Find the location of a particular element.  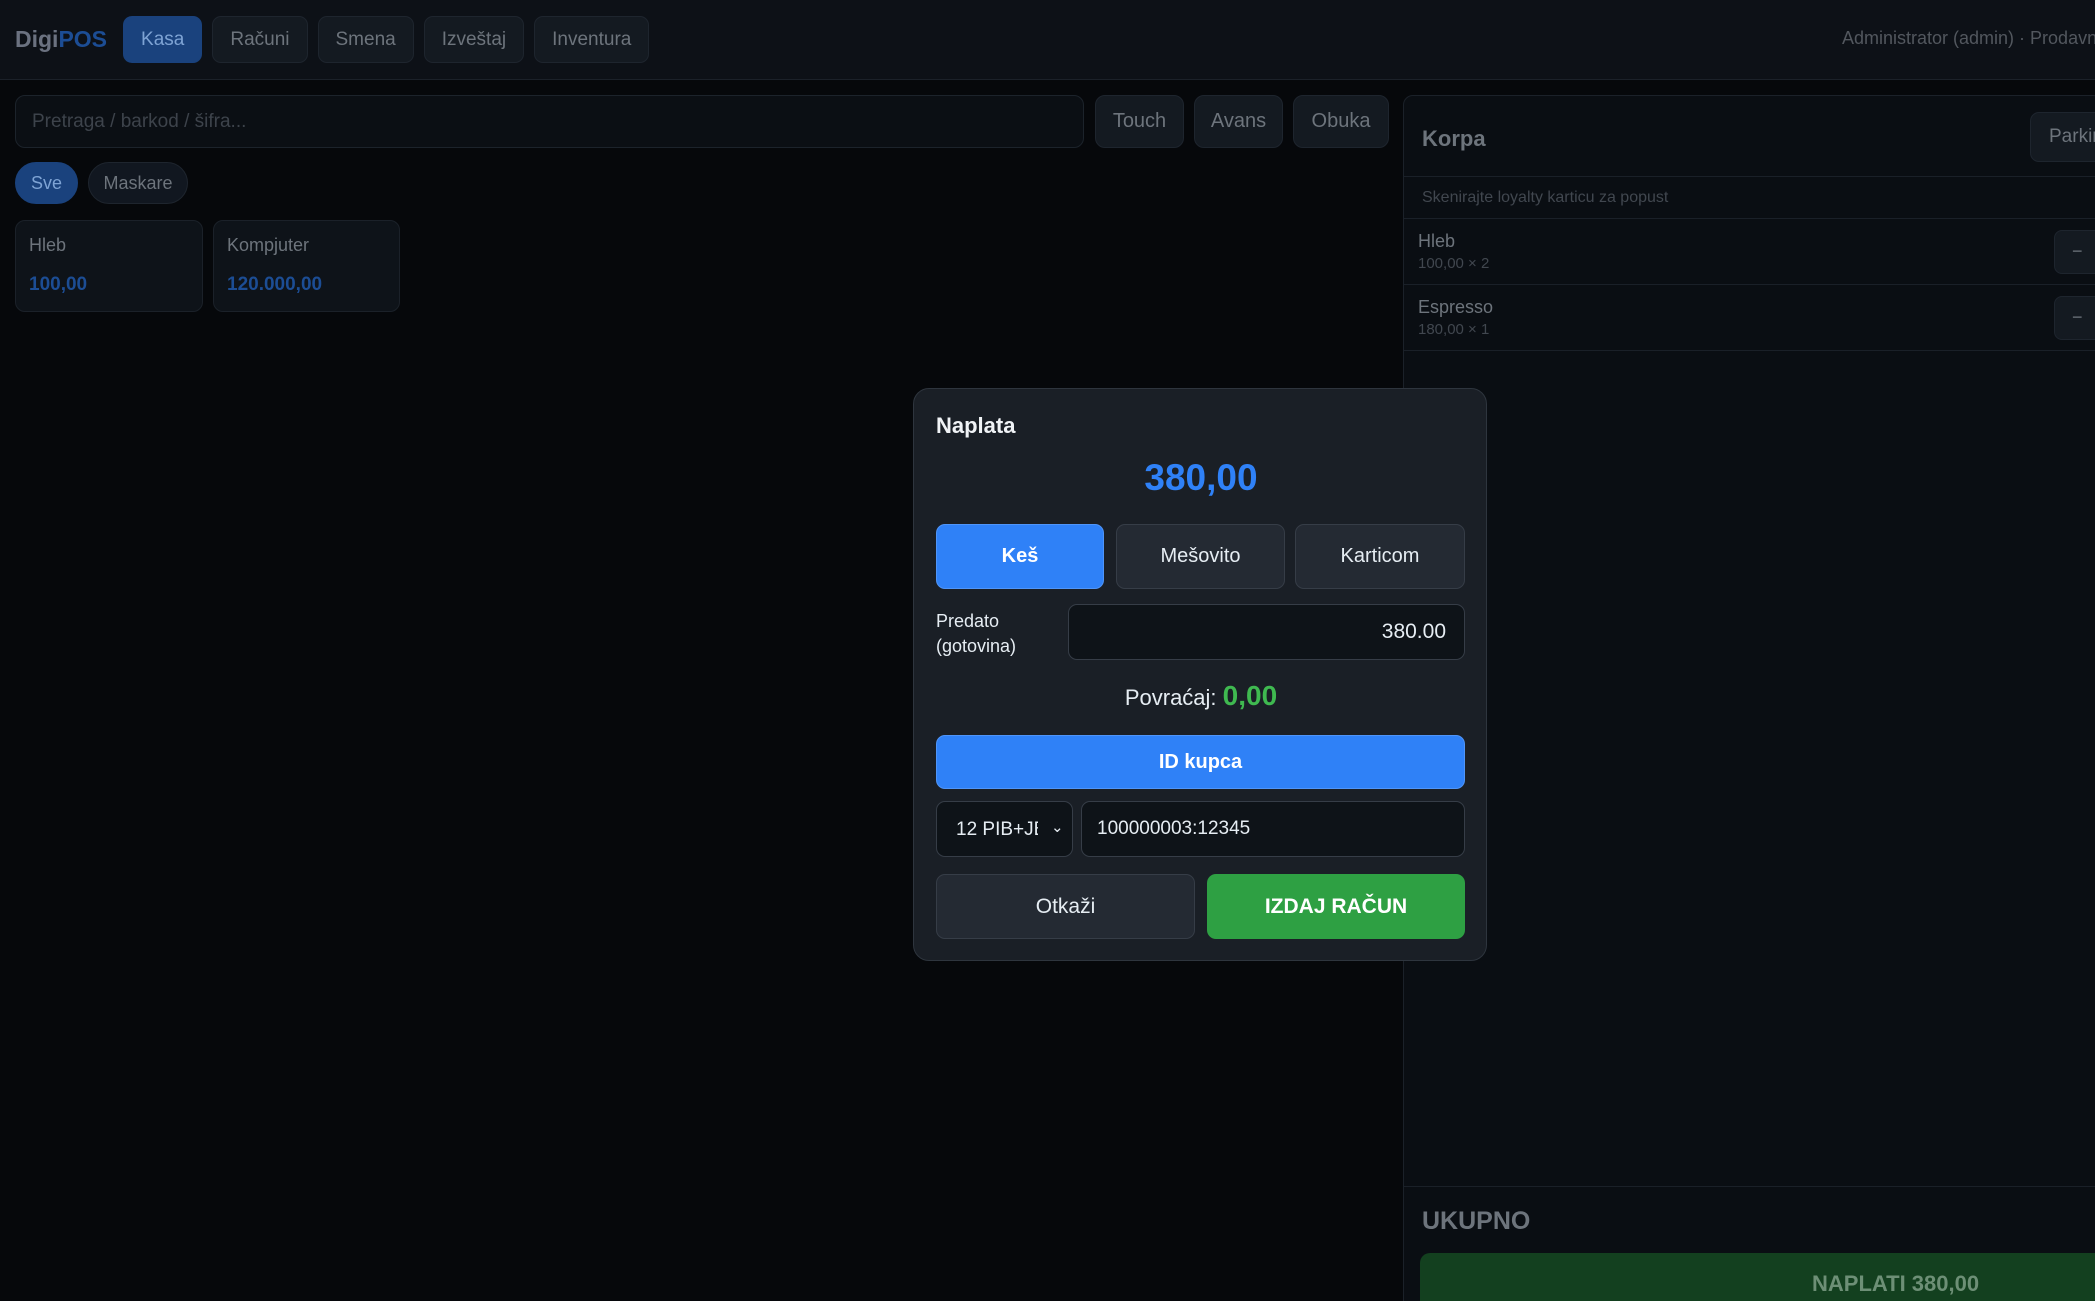

app-logo: DigiPOS is located at coordinates (61, 39).